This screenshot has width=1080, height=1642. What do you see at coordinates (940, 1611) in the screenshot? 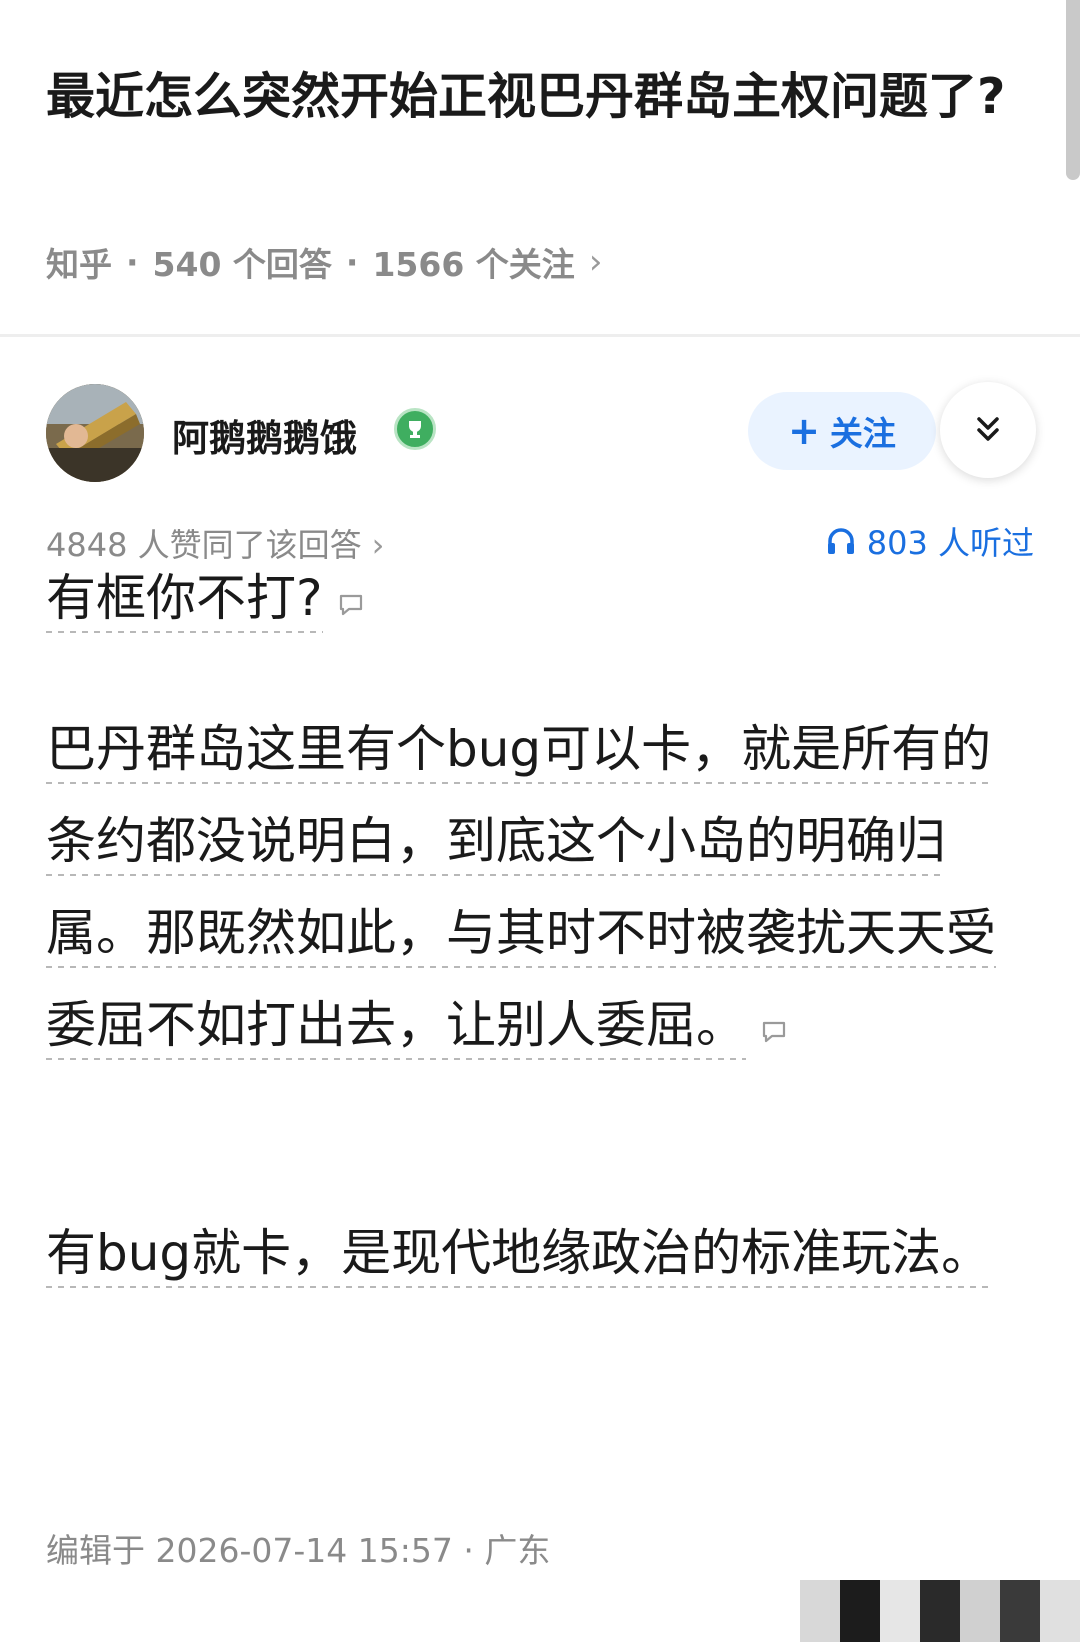
I see `watermark-blur` at bounding box center [940, 1611].